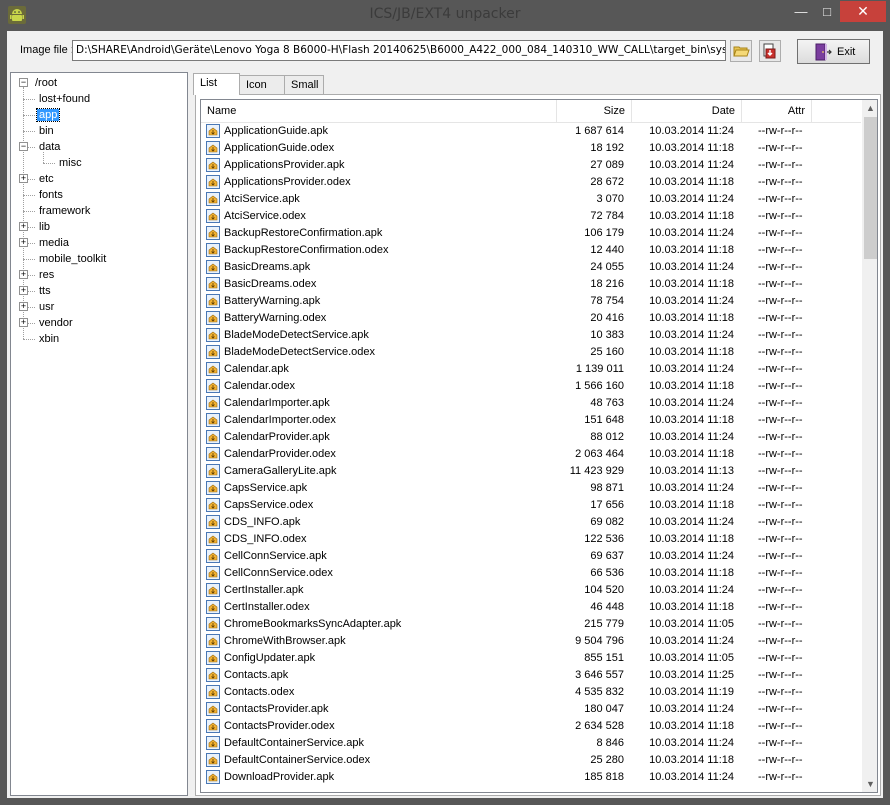  What do you see at coordinates (594, 111) in the screenshot?
I see `column-header-size: Size` at bounding box center [594, 111].